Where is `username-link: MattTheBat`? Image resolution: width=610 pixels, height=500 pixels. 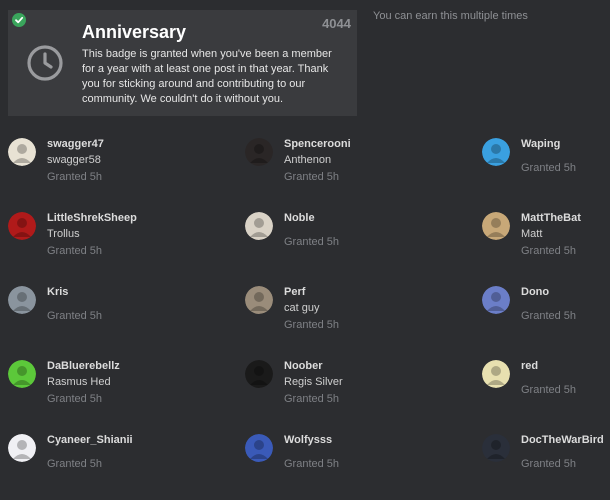 username-link: MattTheBat is located at coordinates (551, 218).